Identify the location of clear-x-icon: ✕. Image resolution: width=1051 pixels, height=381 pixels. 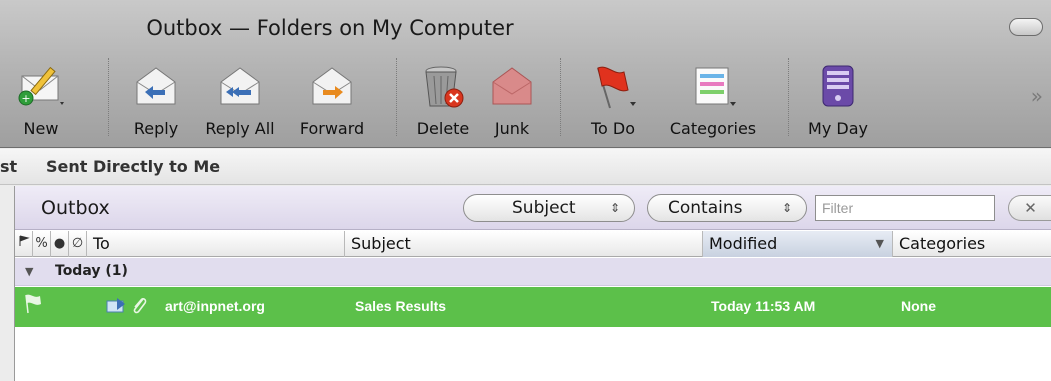
(1030, 208).